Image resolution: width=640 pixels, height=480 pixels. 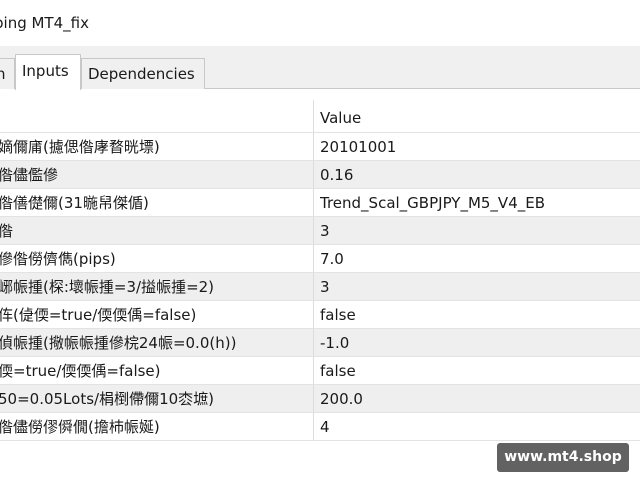 What do you see at coordinates (157, 116) in the screenshot?
I see `column-header-variable` at bounding box center [157, 116].